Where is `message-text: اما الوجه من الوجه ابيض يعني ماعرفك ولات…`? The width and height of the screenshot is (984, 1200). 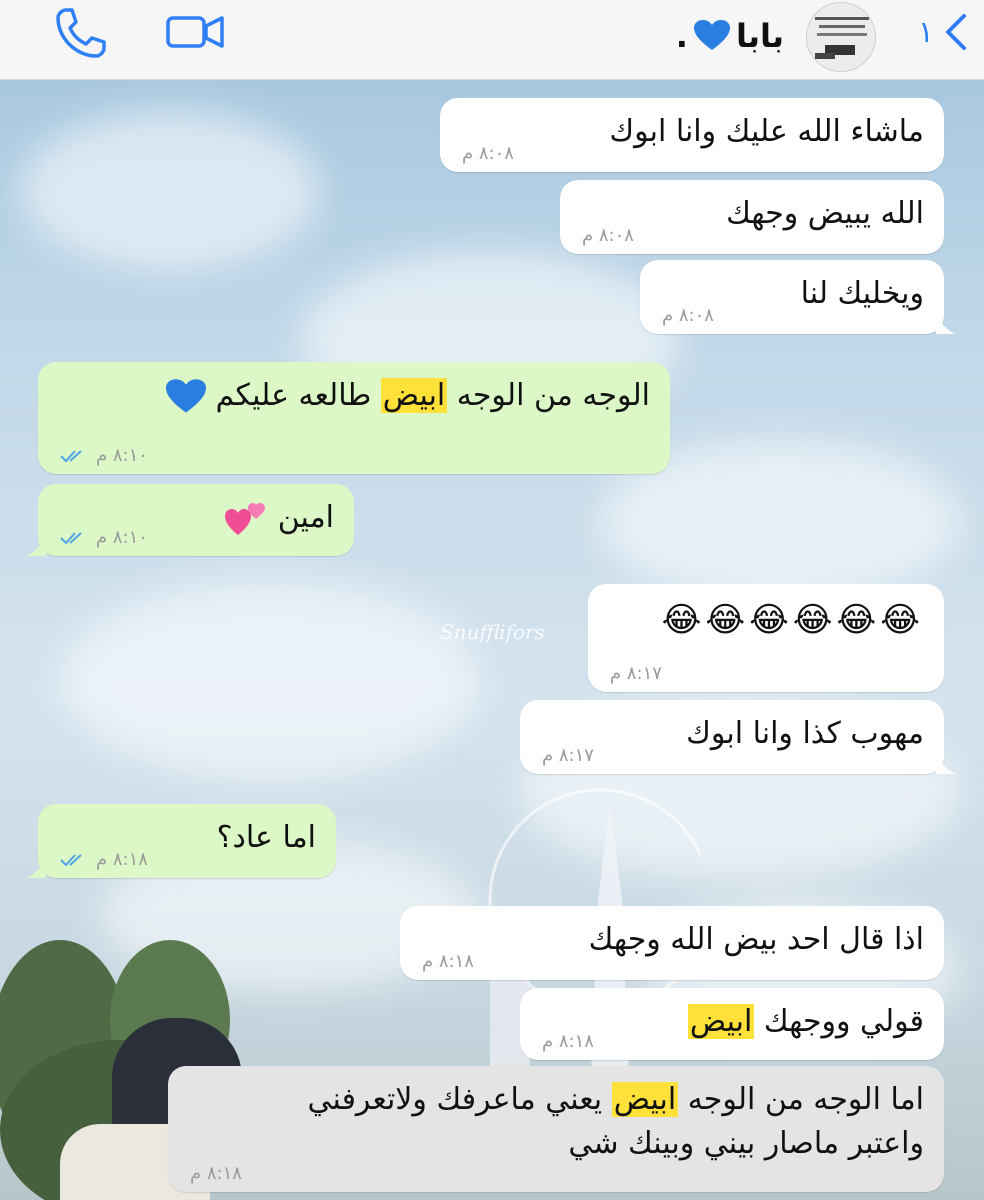 message-text: اما الوجه من الوجه ابيض يعني ماعرفك ولات… is located at coordinates (616, 1121).